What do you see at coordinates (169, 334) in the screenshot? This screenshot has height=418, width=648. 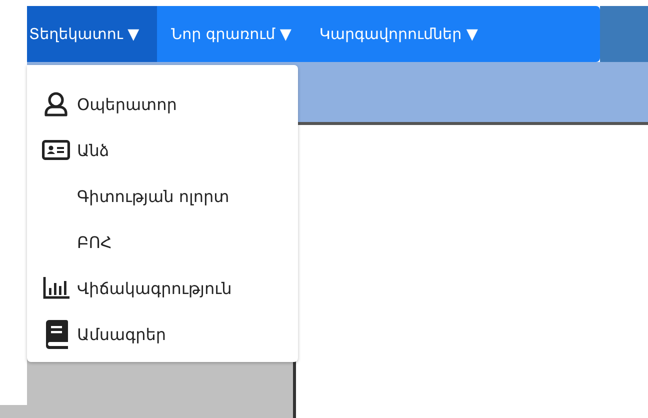 I see `menu-item: Ամսագրեր` at bounding box center [169, 334].